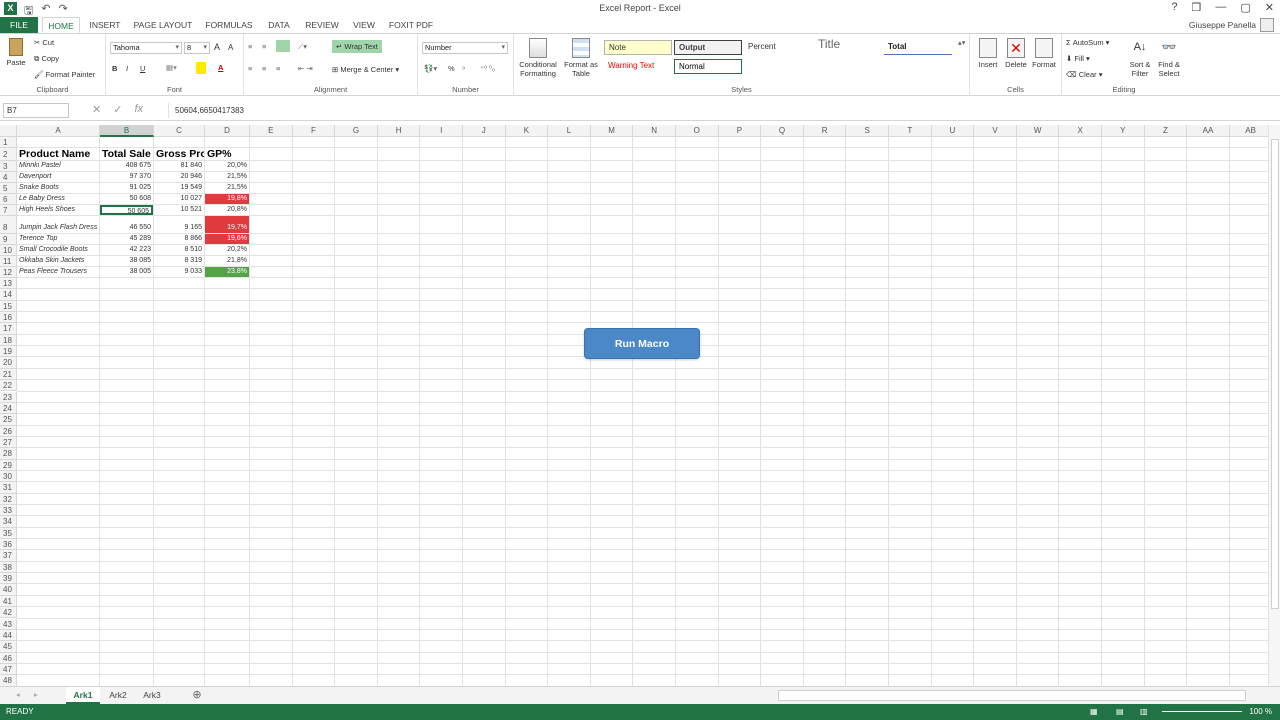 This screenshot has height=720, width=1280. What do you see at coordinates (58, 272) in the screenshot?
I see `product-name-cell: Peas Fleece Trousers` at bounding box center [58, 272].